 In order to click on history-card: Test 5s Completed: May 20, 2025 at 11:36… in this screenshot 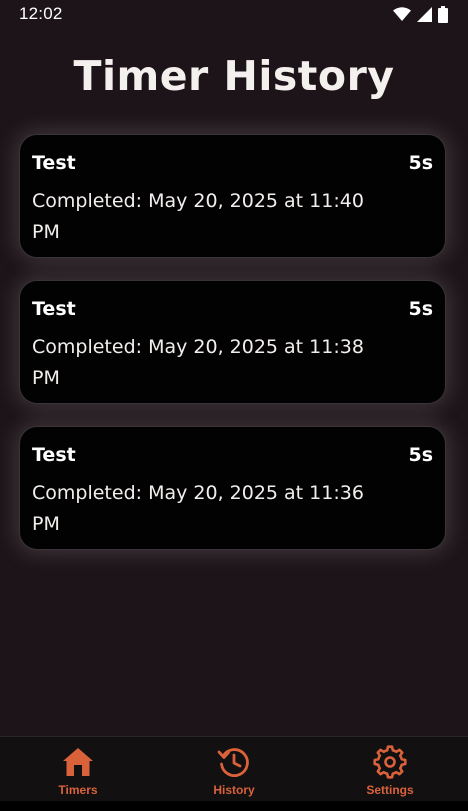, I will do `click(232, 488)`.